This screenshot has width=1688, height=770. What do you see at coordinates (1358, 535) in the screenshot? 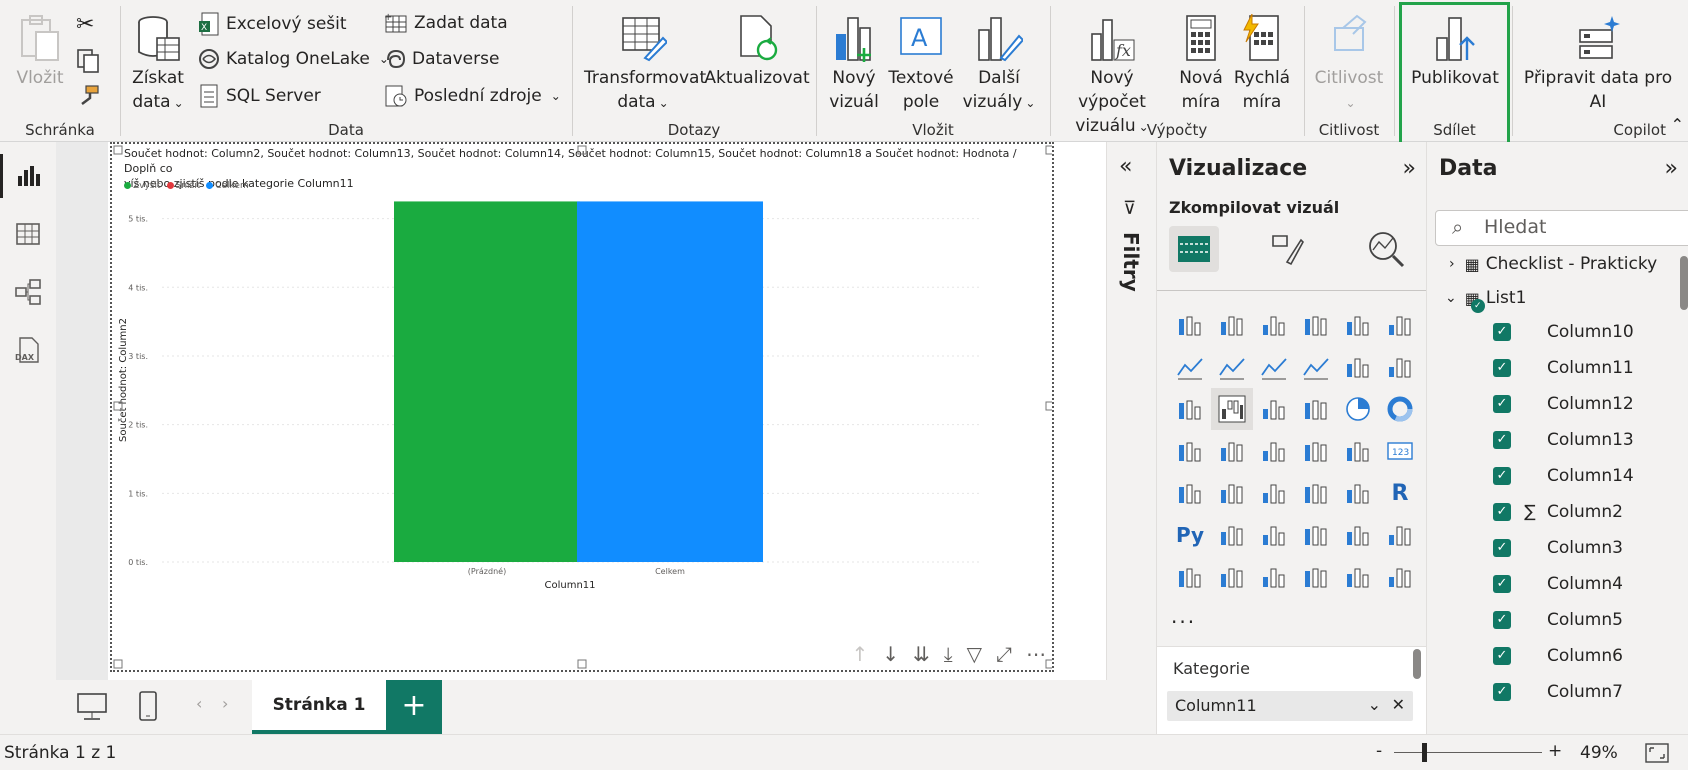
I see `paginated-report-icon` at bounding box center [1358, 535].